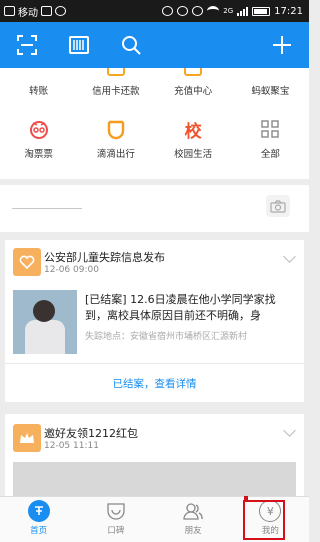  I want to click on card-title: 邀好友领1212红包, so click(91, 433).